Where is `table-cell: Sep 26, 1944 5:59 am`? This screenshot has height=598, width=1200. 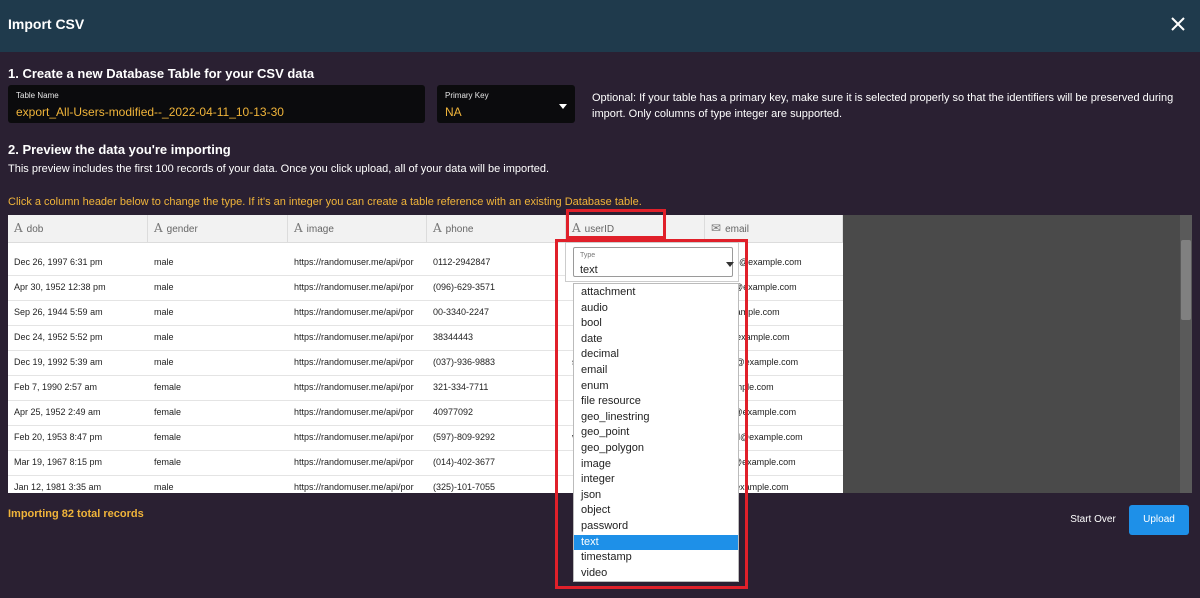 table-cell: Sep 26, 1944 5:59 am is located at coordinates (58, 312).